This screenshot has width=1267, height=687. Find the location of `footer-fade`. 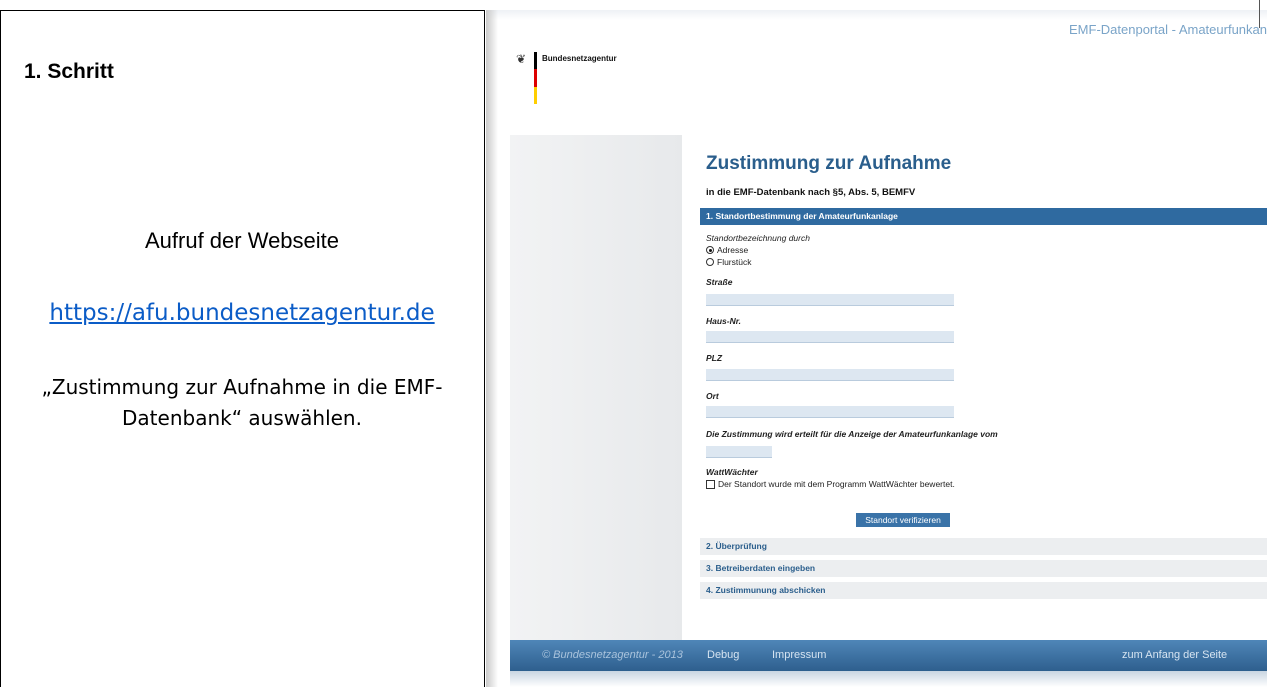

footer-fade is located at coordinates (888, 679).